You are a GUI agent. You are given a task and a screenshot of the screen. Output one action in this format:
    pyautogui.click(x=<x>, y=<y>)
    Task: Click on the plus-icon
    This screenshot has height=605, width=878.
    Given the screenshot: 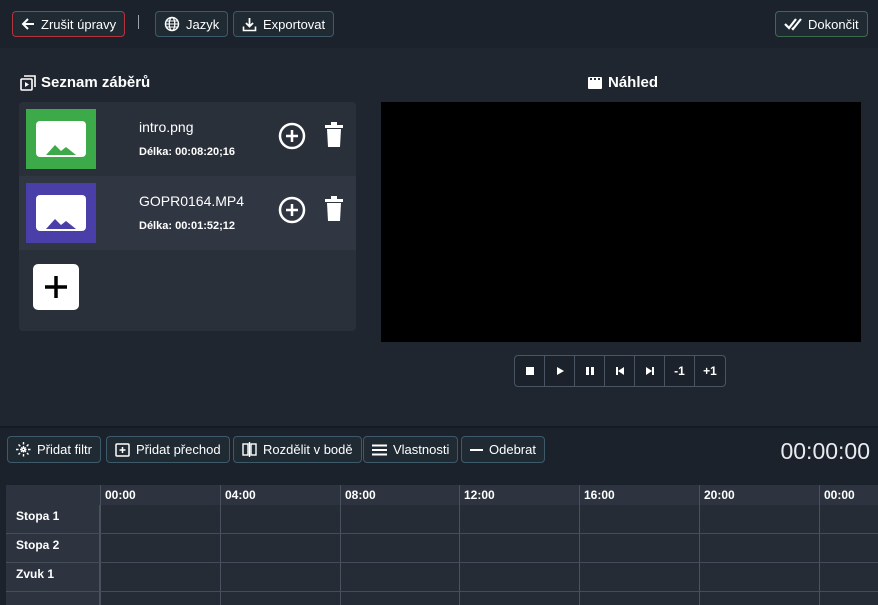 What is the action you would take?
    pyautogui.click(x=56, y=287)
    